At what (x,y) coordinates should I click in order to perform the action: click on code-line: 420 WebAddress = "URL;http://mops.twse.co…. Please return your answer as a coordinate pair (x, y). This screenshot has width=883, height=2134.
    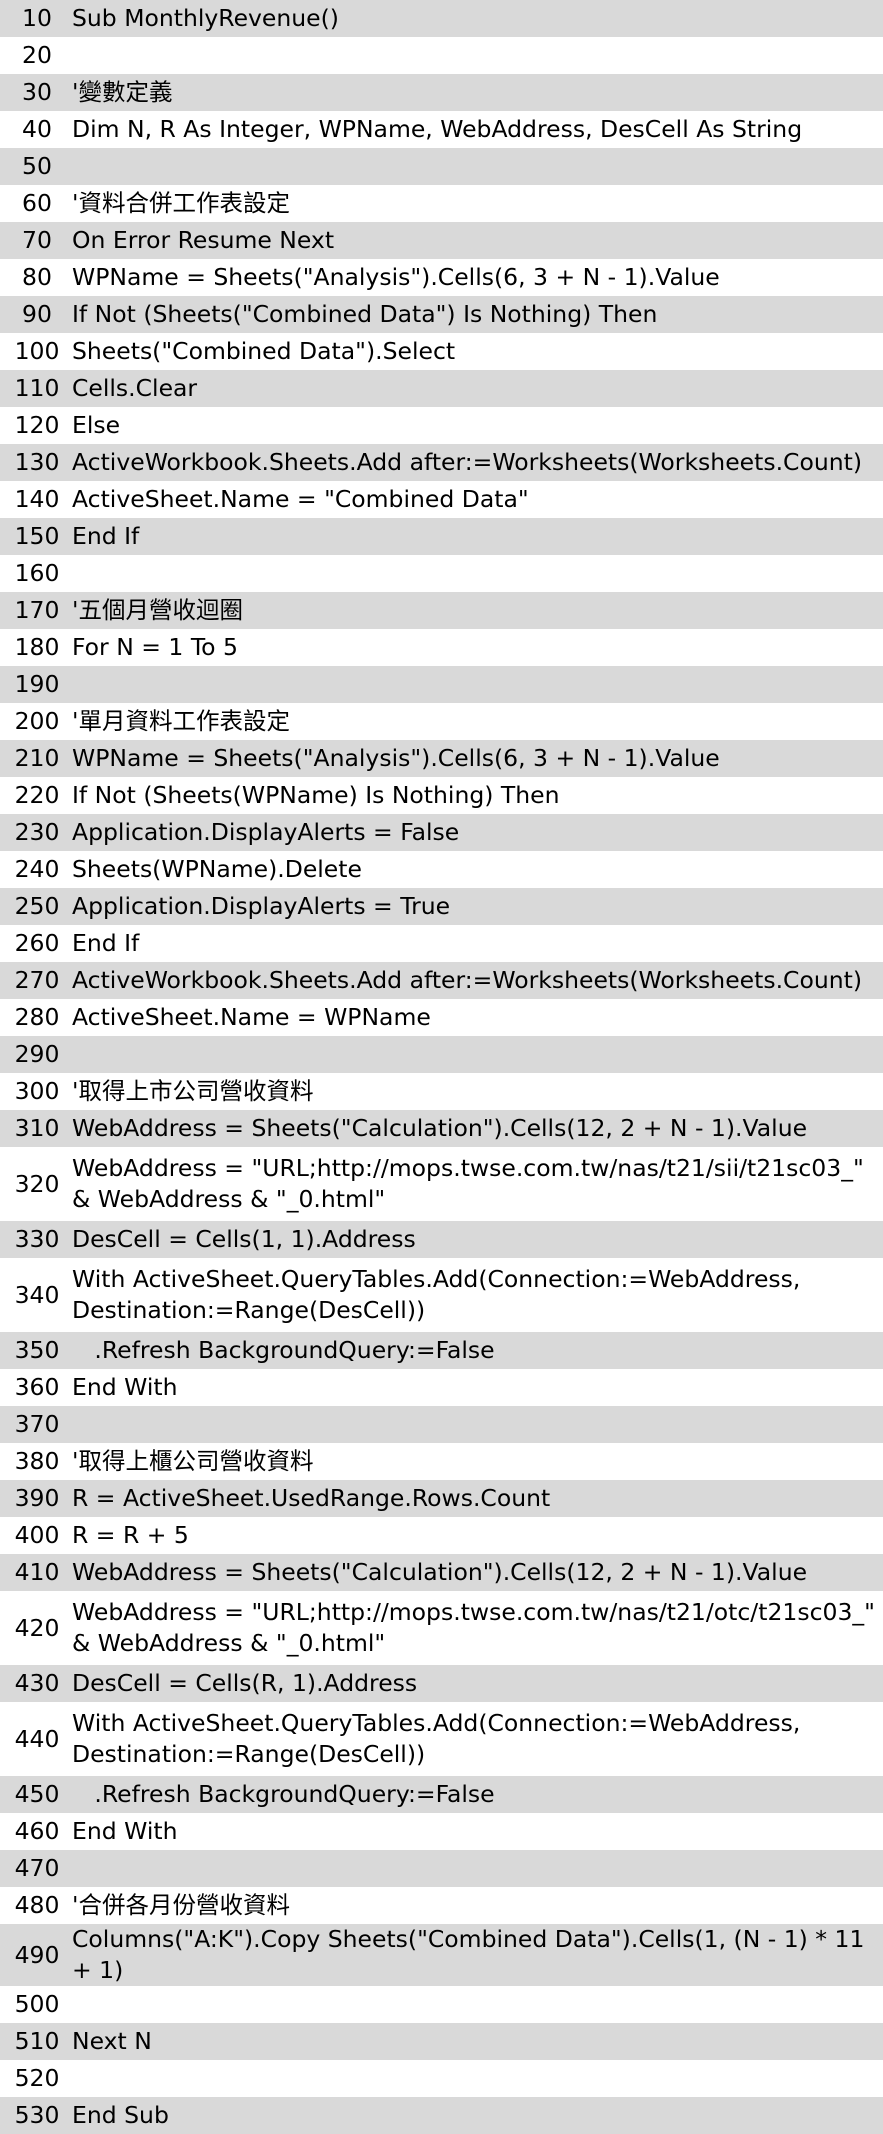
    Looking at the image, I should click on (441, 1628).